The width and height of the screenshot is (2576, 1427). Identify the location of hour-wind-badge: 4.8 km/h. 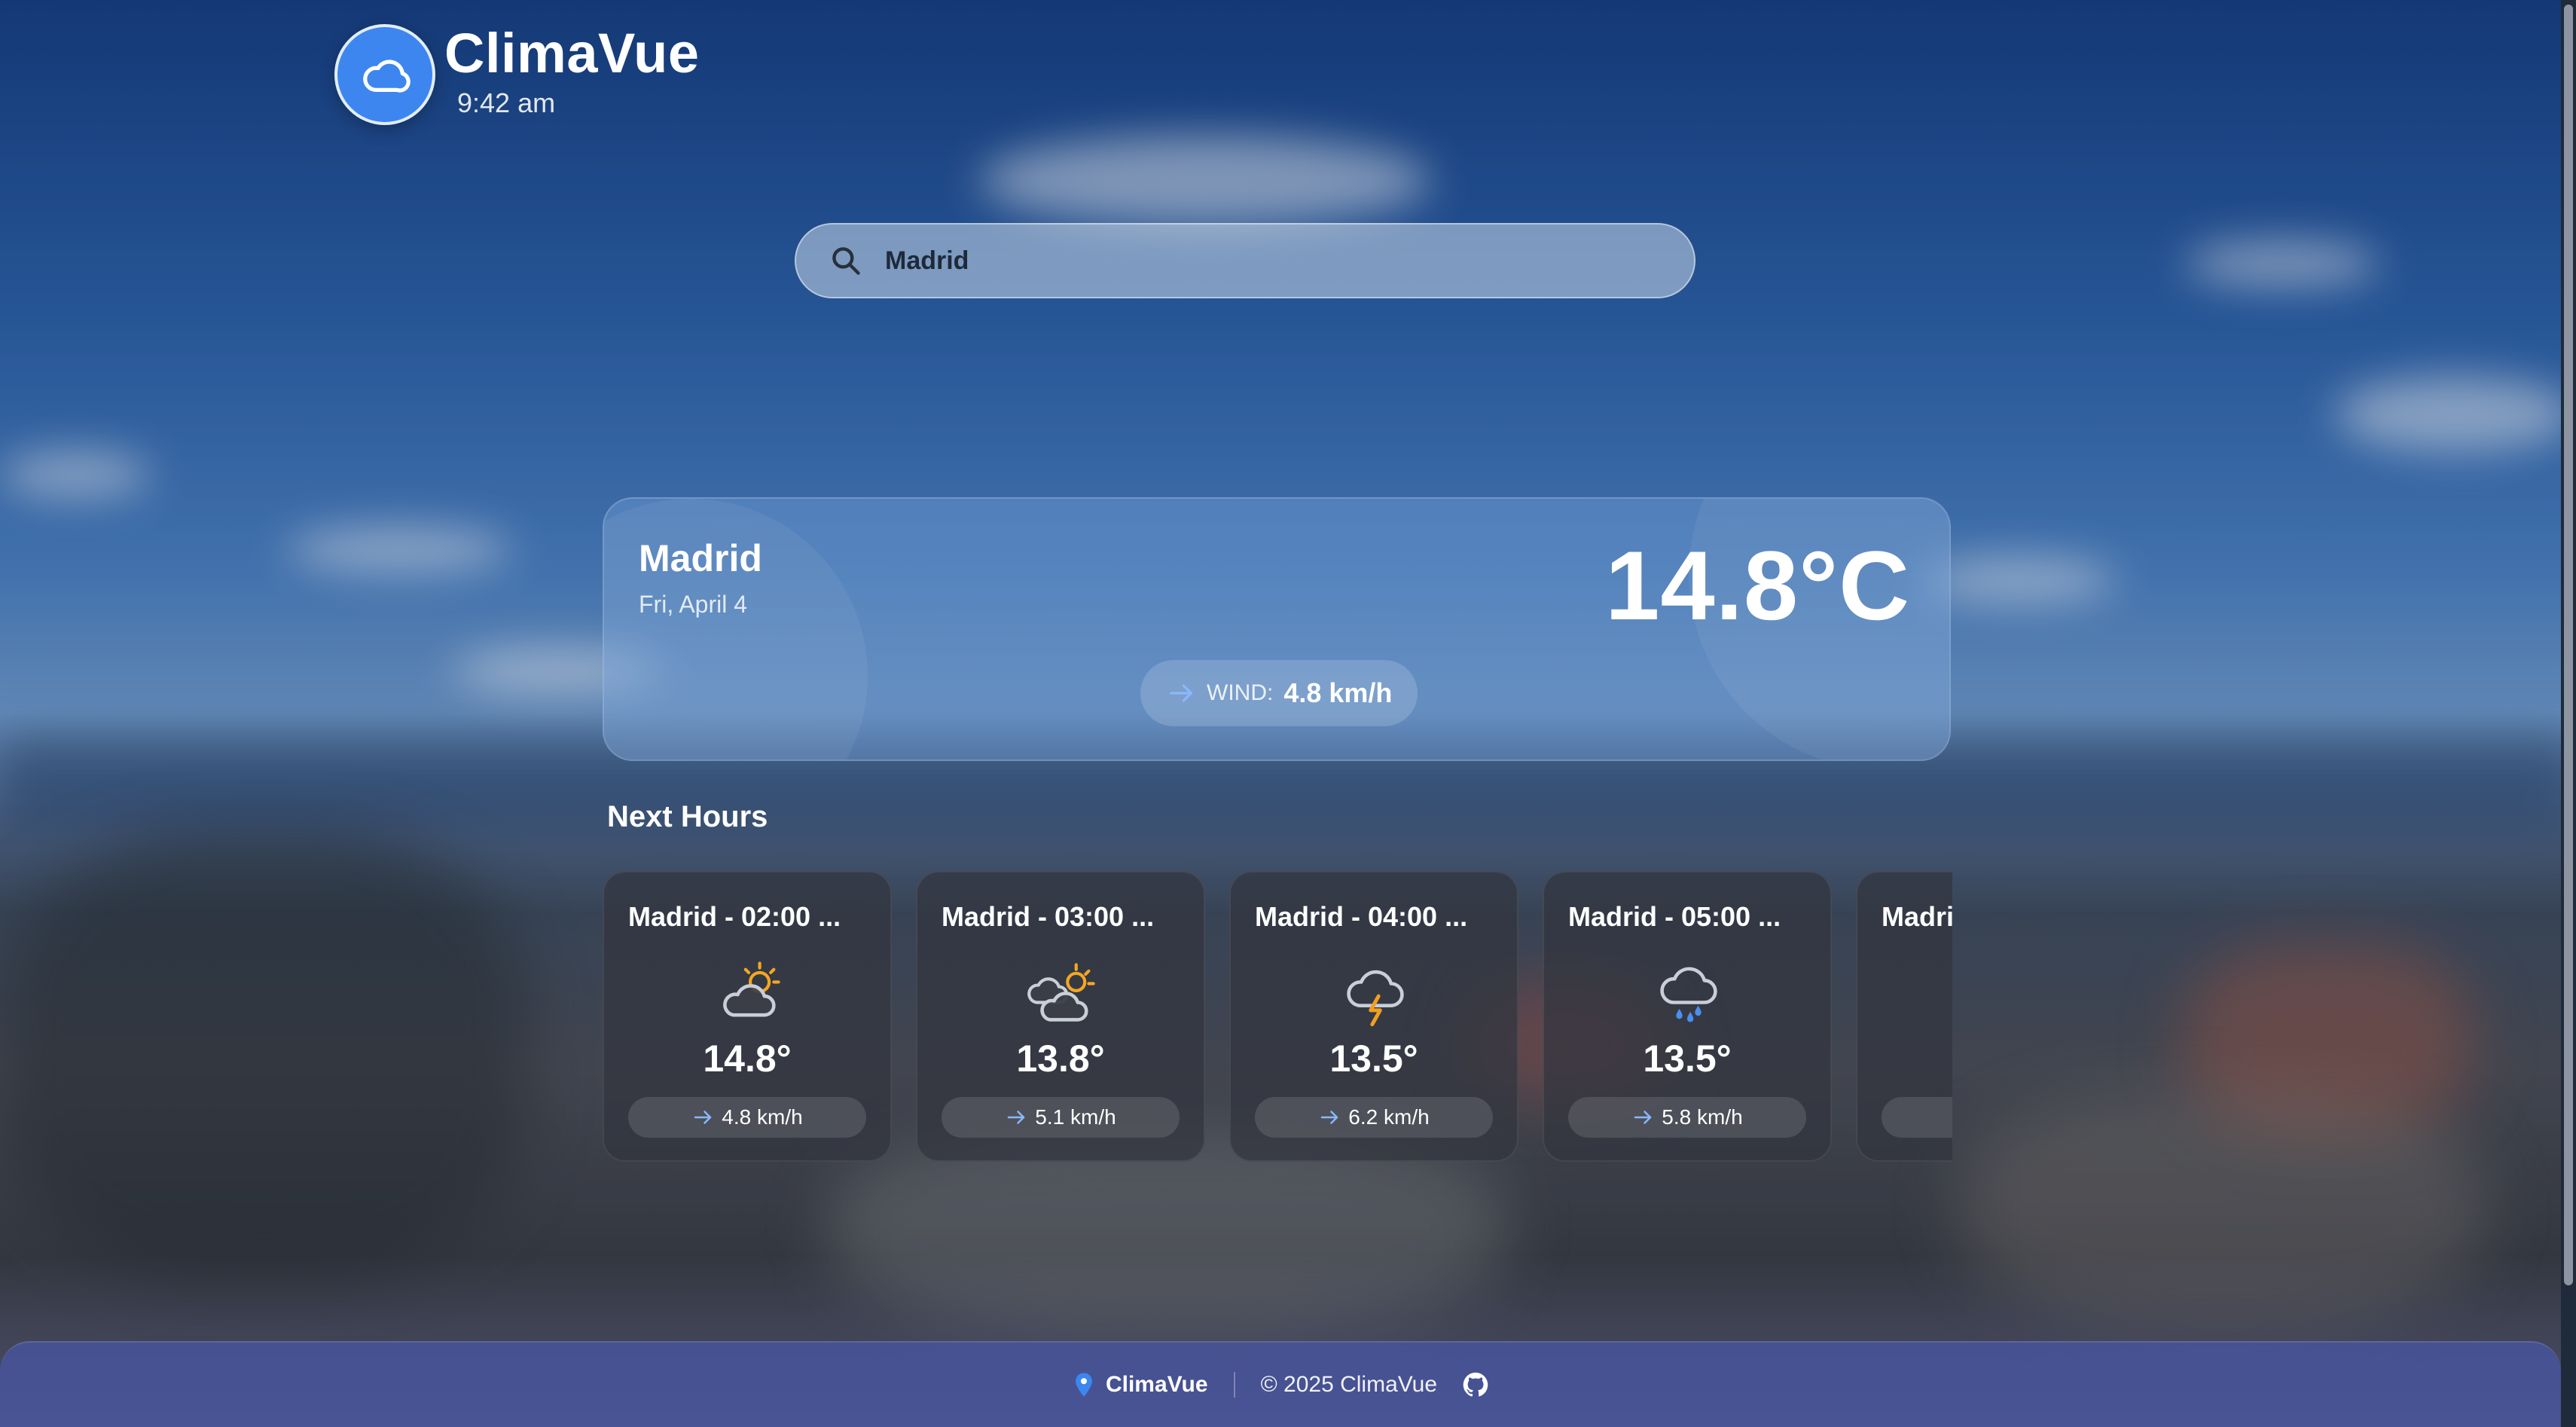
(747, 1118).